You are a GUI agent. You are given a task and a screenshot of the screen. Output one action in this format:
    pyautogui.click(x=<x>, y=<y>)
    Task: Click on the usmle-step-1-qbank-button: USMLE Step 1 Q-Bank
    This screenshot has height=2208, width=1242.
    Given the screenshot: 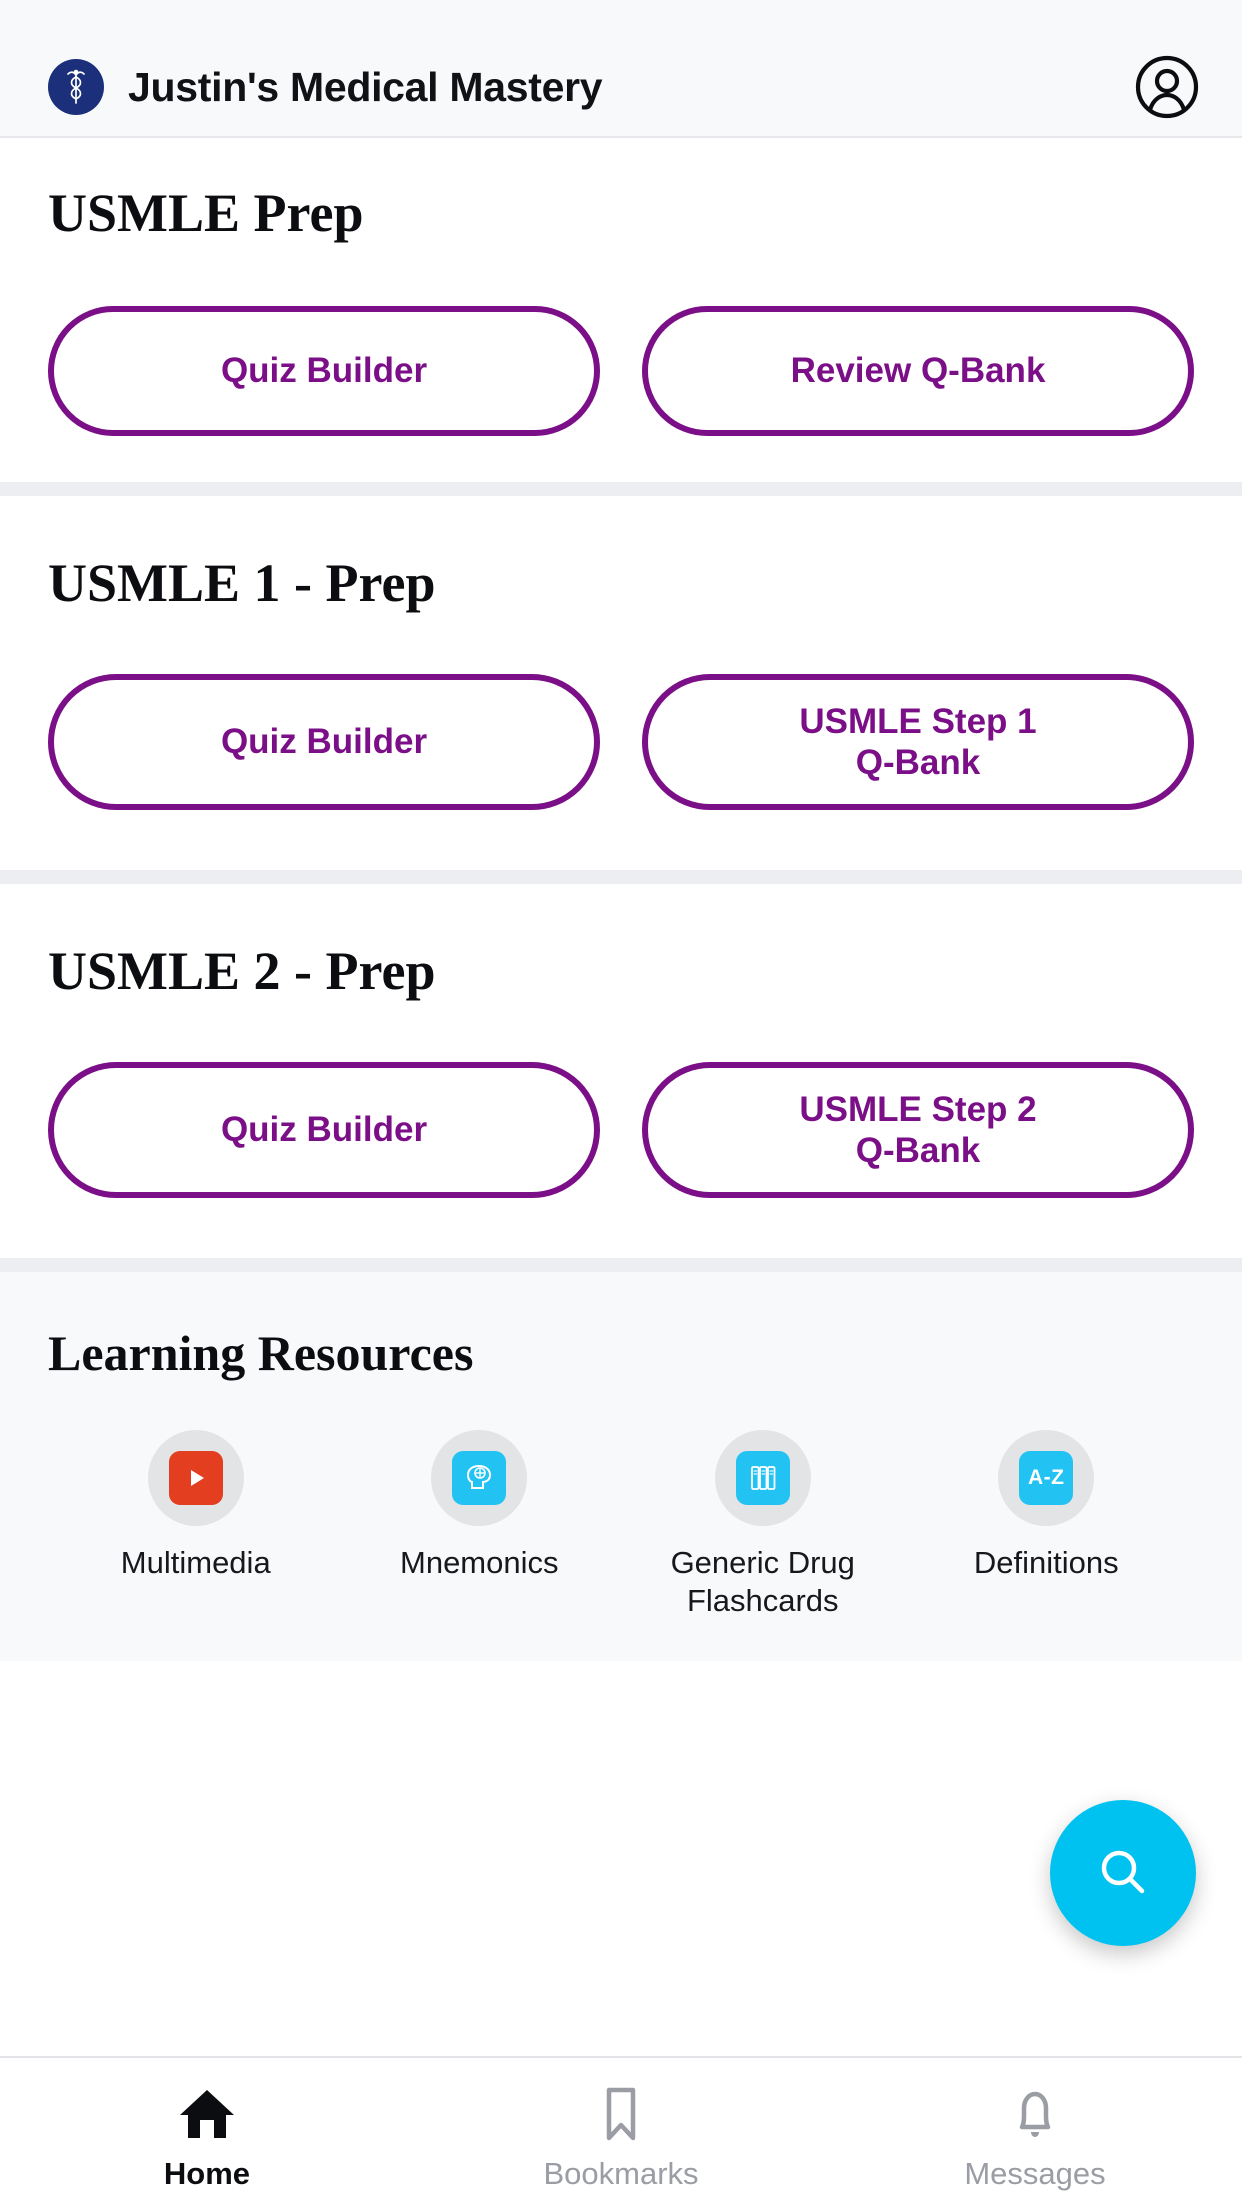 What is the action you would take?
    pyautogui.click(x=918, y=742)
    